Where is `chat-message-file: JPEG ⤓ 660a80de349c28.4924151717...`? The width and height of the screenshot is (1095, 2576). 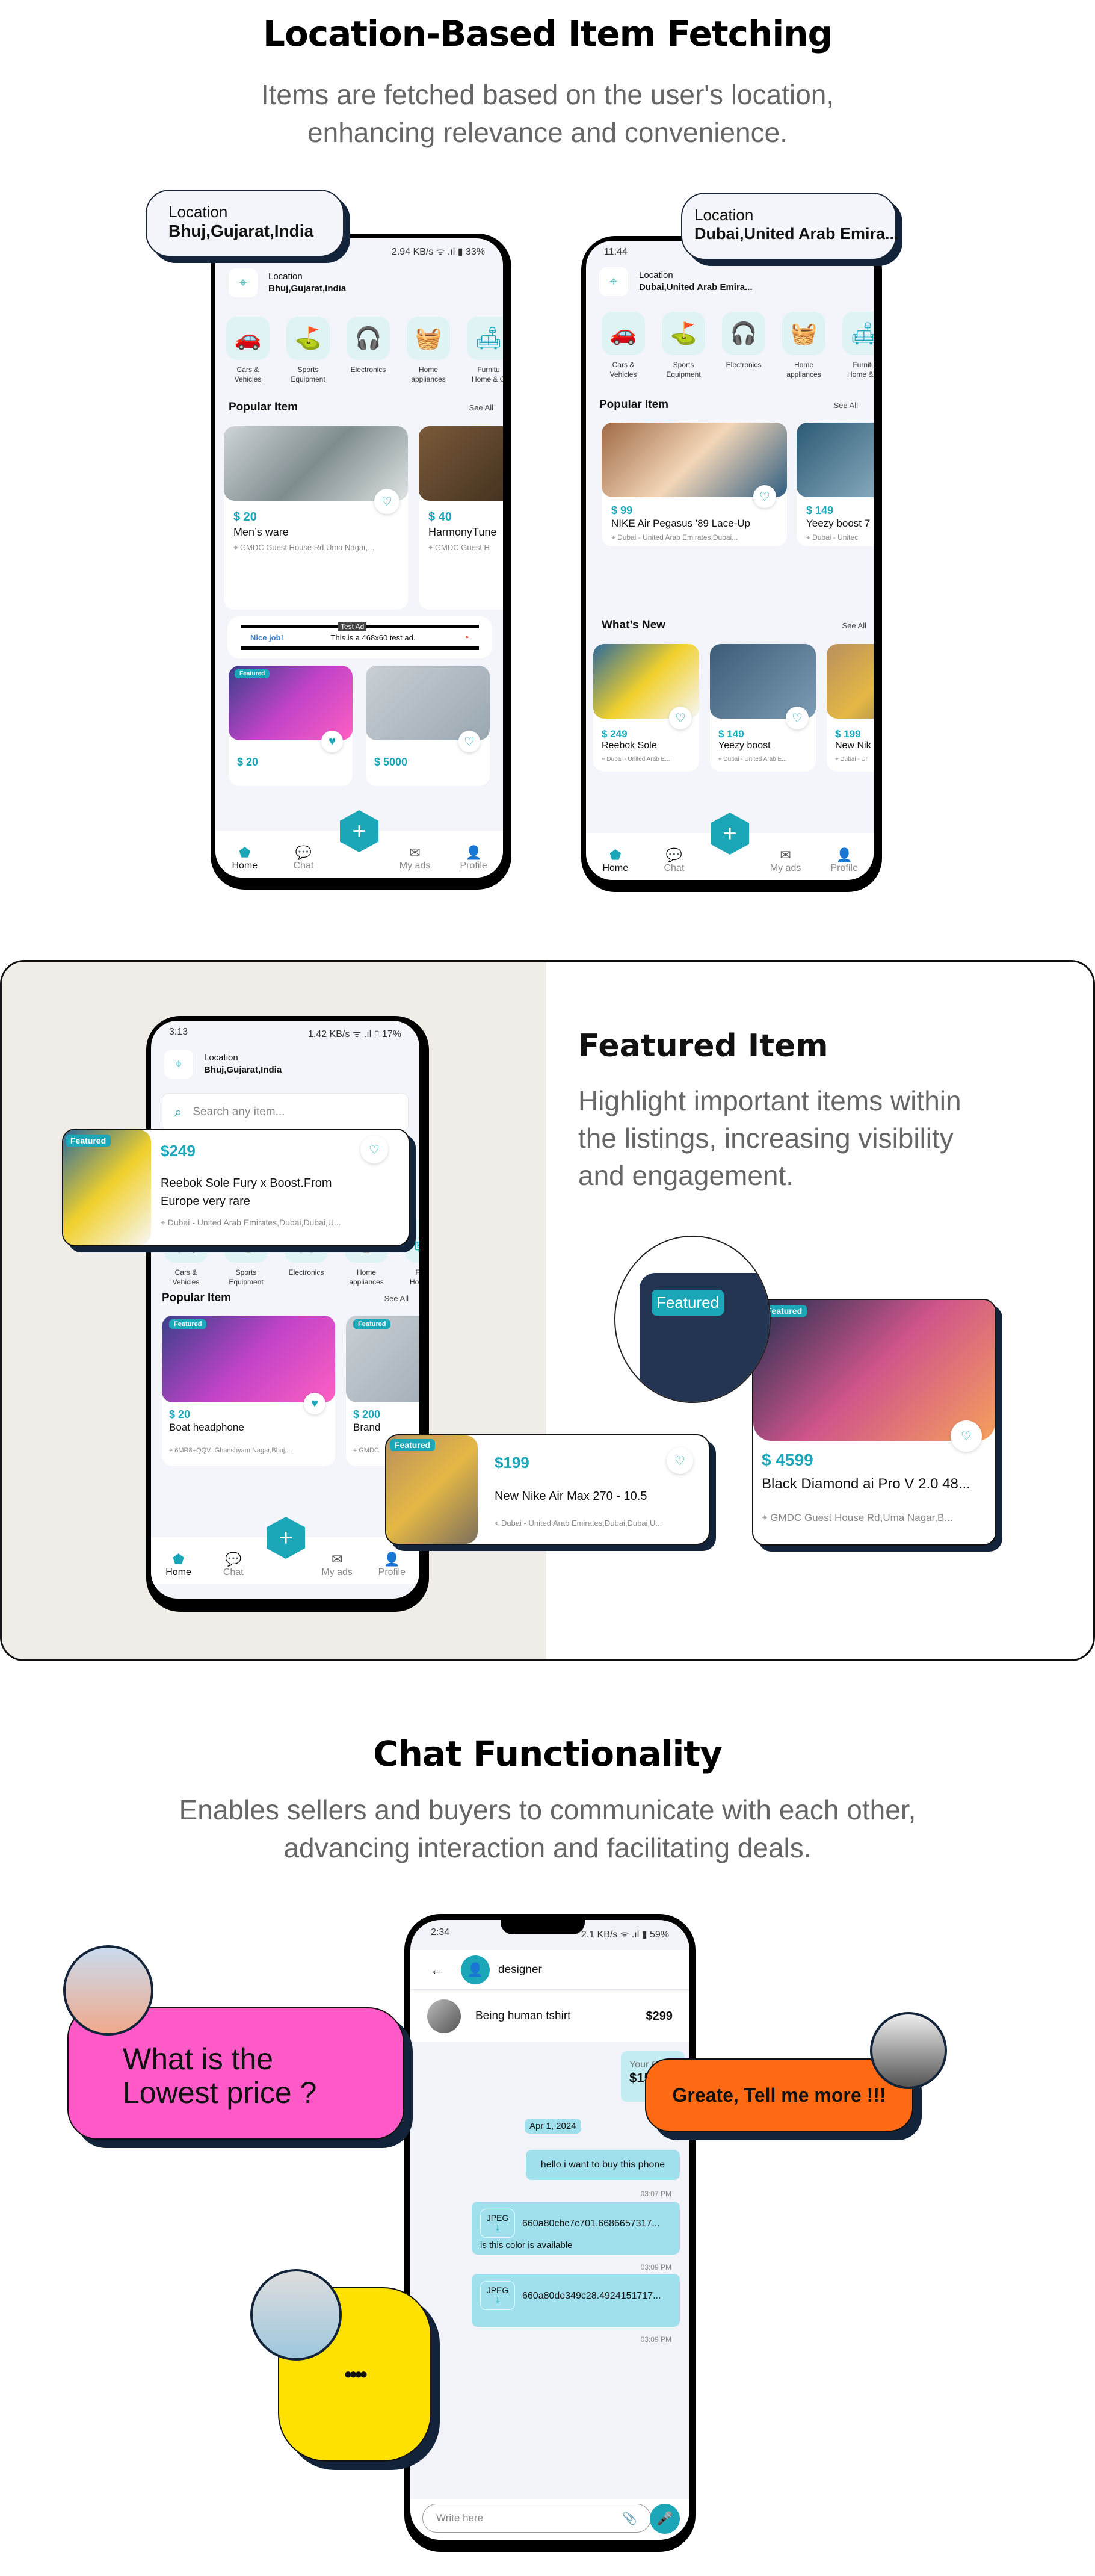 chat-message-file: JPEG ⤓ 660a80de349c28.4924151717... is located at coordinates (576, 2300).